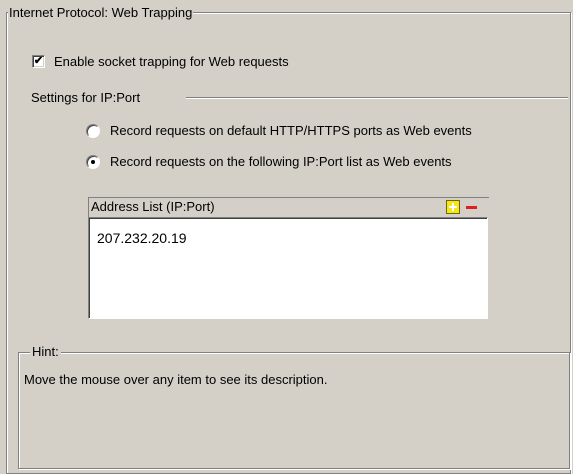 The image size is (573, 474). What do you see at coordinates (93, 130) in the screenshot?
I see `radio-default-ports-button` at bounding box center [93, 130].